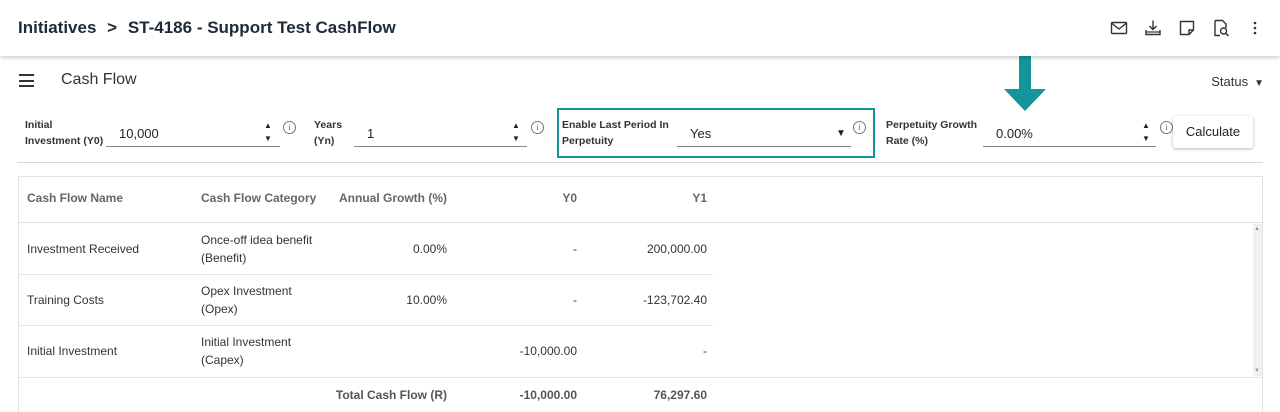 The width and height of the screenshot is (1280, 412). What do you see at coordinates (615, 133) in the screenshot?
I see `perpetuity-label: Enable Last Period In Perpetuity` at bounding box center [615, 133].